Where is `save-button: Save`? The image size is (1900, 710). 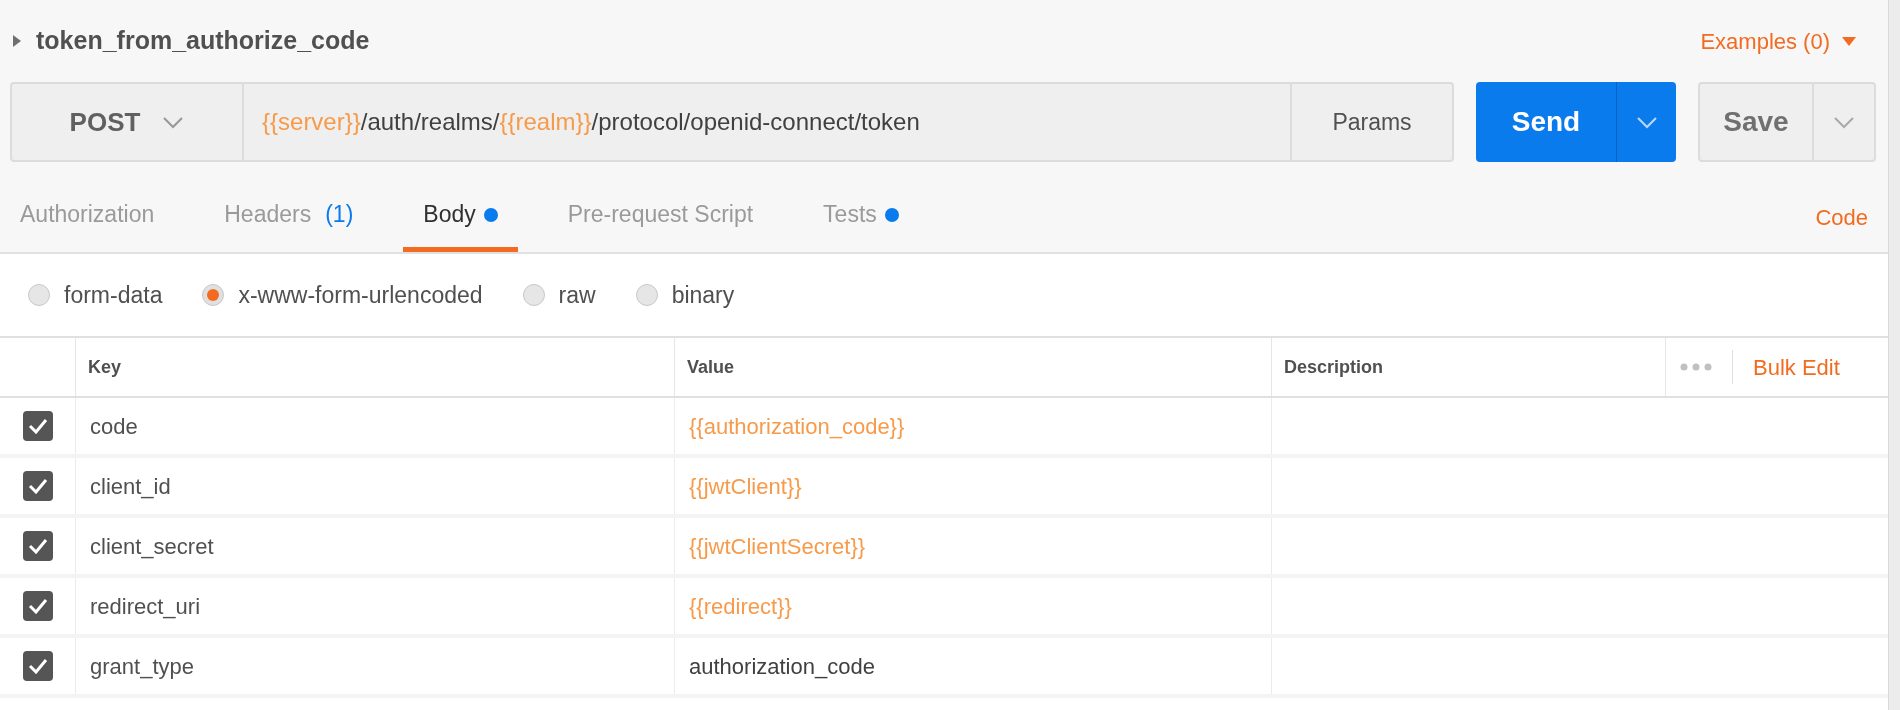
save-button: Save is located at coordinates (1756, 122).